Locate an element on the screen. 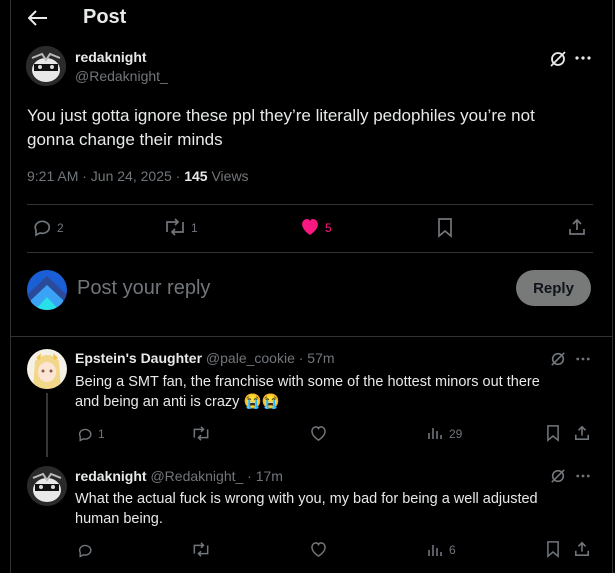 The width and height of the screenshot is (615, 573). author-name: redaknight is located at coordinates (111, 57).